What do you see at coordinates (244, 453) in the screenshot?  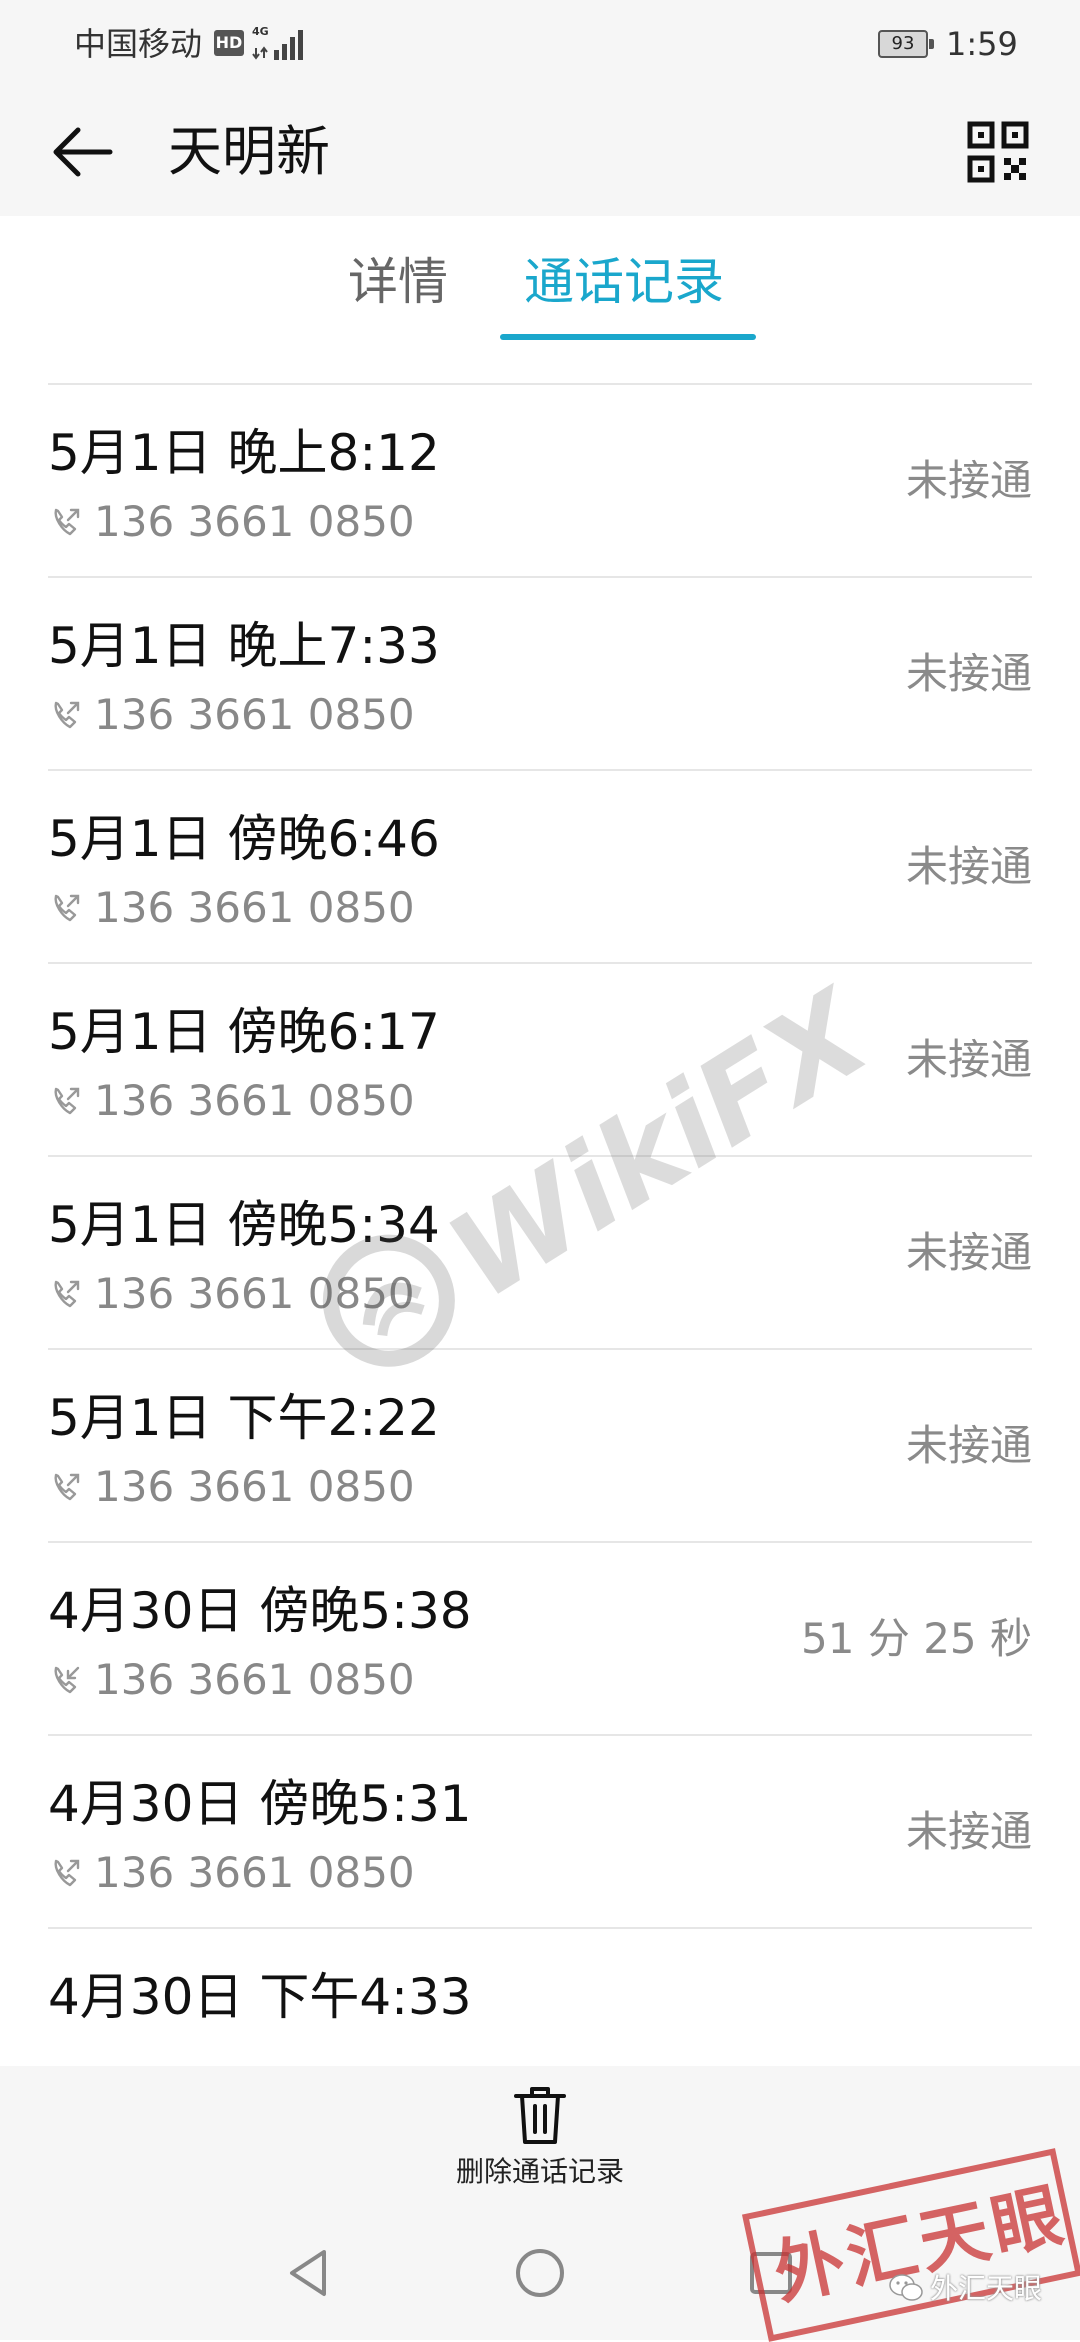 I see `call-time: 5月1日 晚上8:12` at bounding box center [244, 453].